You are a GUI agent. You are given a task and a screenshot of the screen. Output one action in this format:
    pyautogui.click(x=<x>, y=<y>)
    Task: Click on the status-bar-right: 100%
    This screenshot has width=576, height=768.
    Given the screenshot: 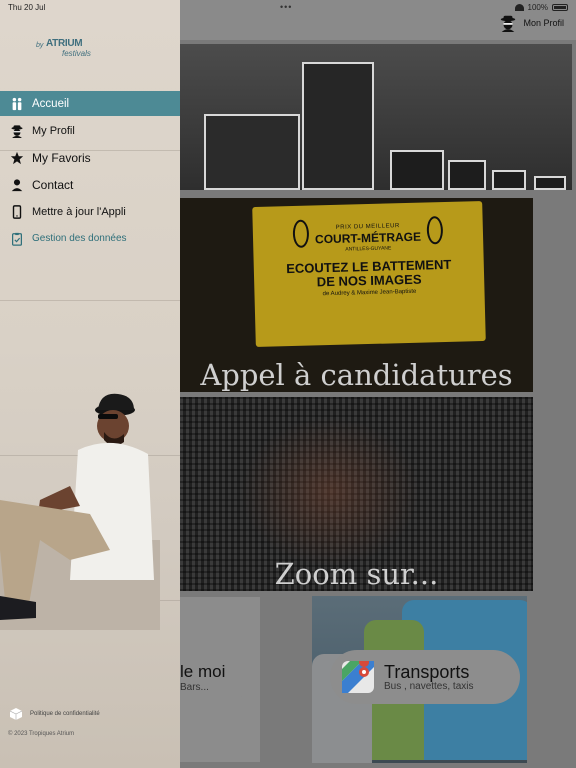 What is the action you would take?
    pyautogui.click(x=541, y=7)
    